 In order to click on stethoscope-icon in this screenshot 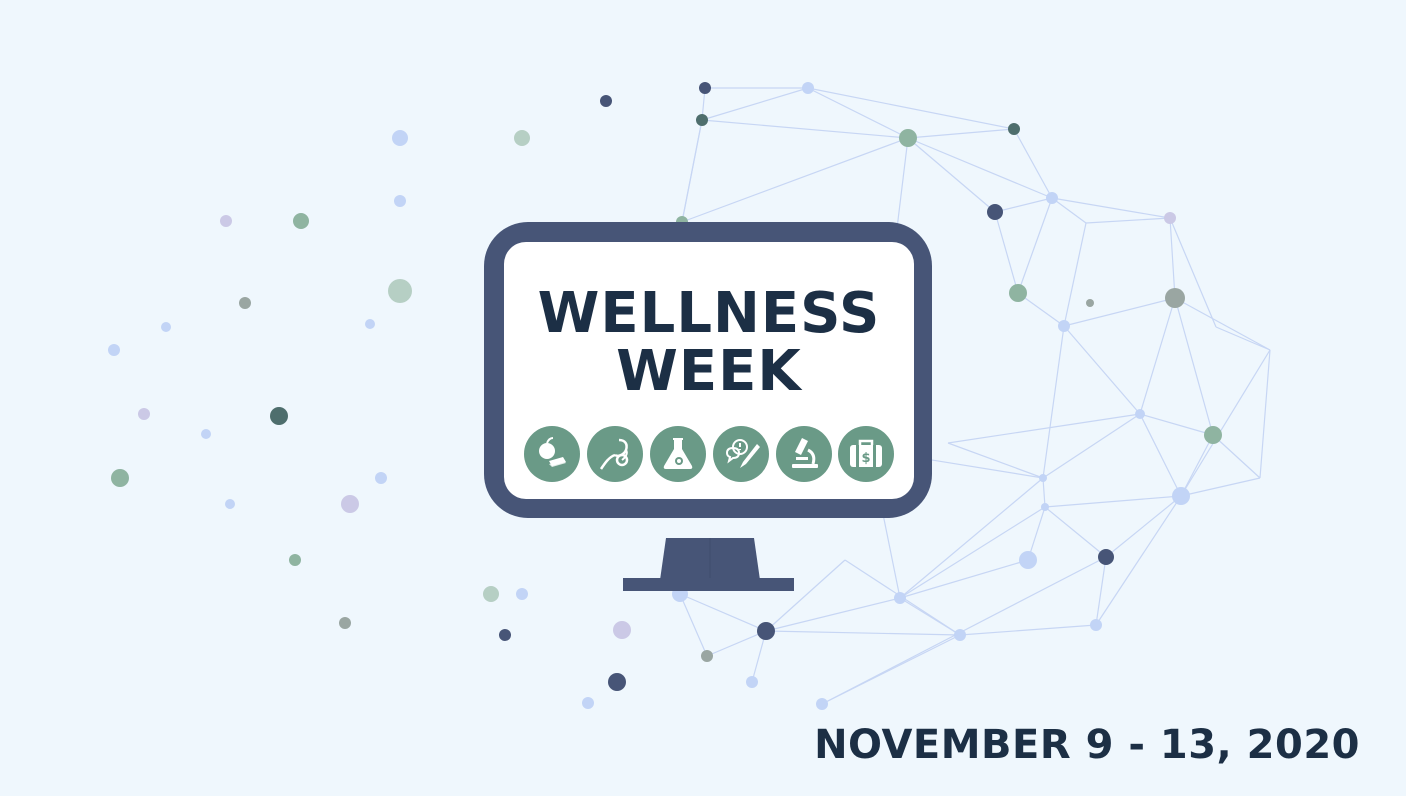, I will do `click(615, 454)`.